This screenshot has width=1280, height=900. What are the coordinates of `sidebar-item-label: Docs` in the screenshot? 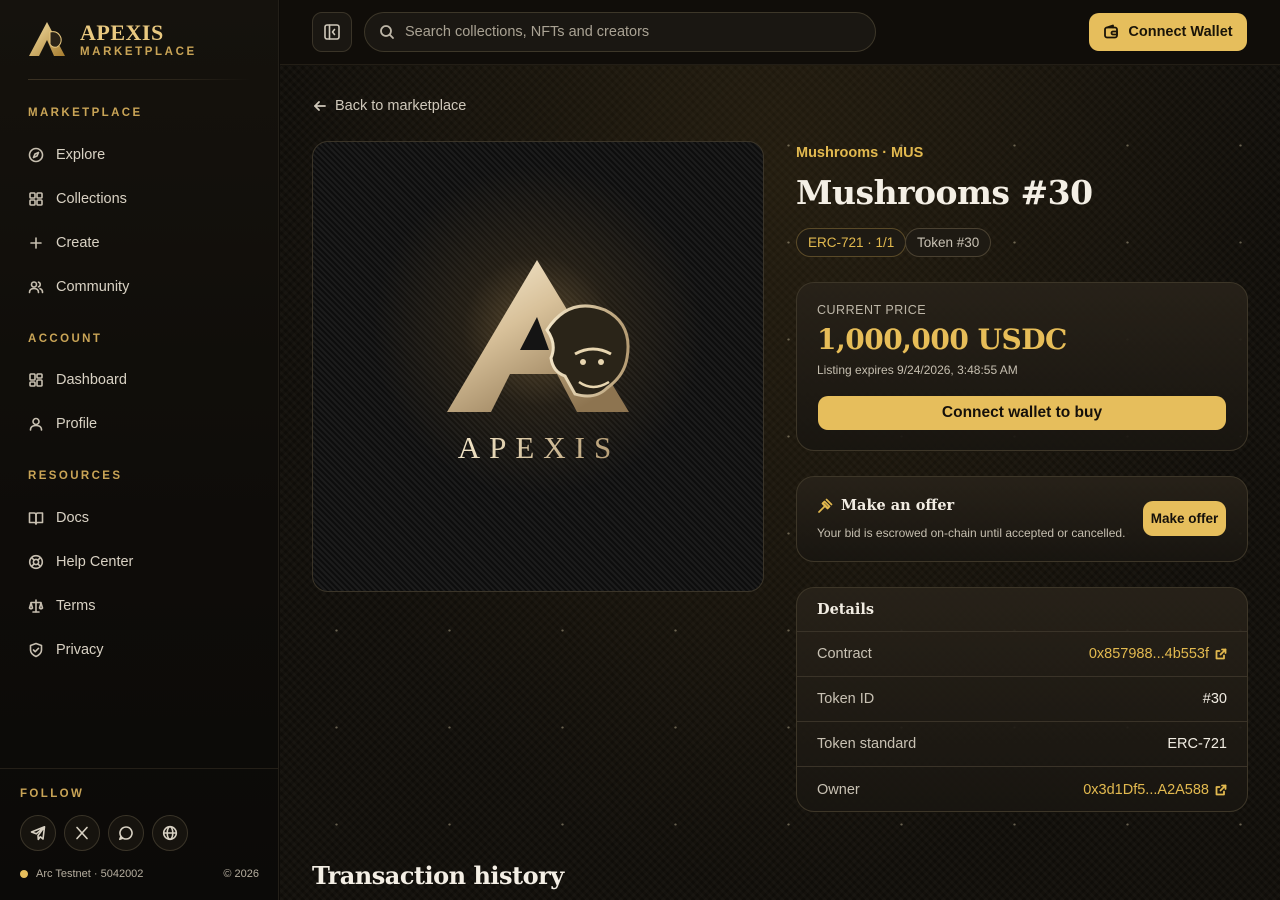 It's located at (73, 518).